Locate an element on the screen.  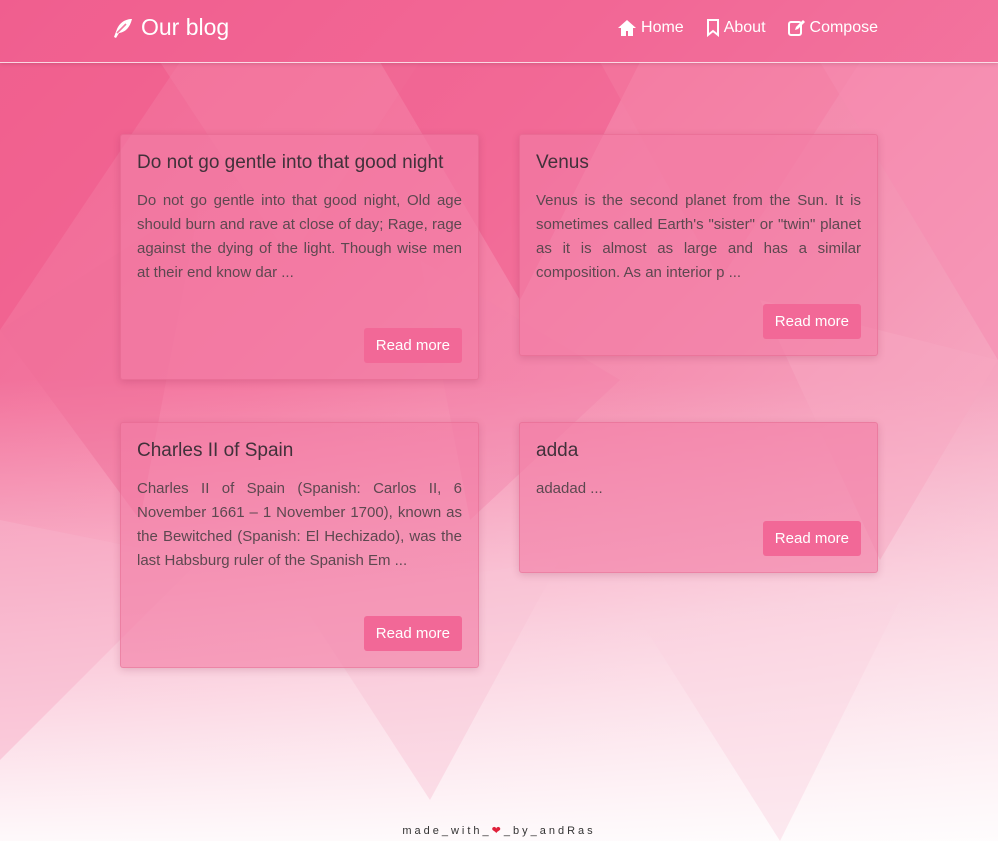
nav-home-label: Home is located at coordinates (662, 27).